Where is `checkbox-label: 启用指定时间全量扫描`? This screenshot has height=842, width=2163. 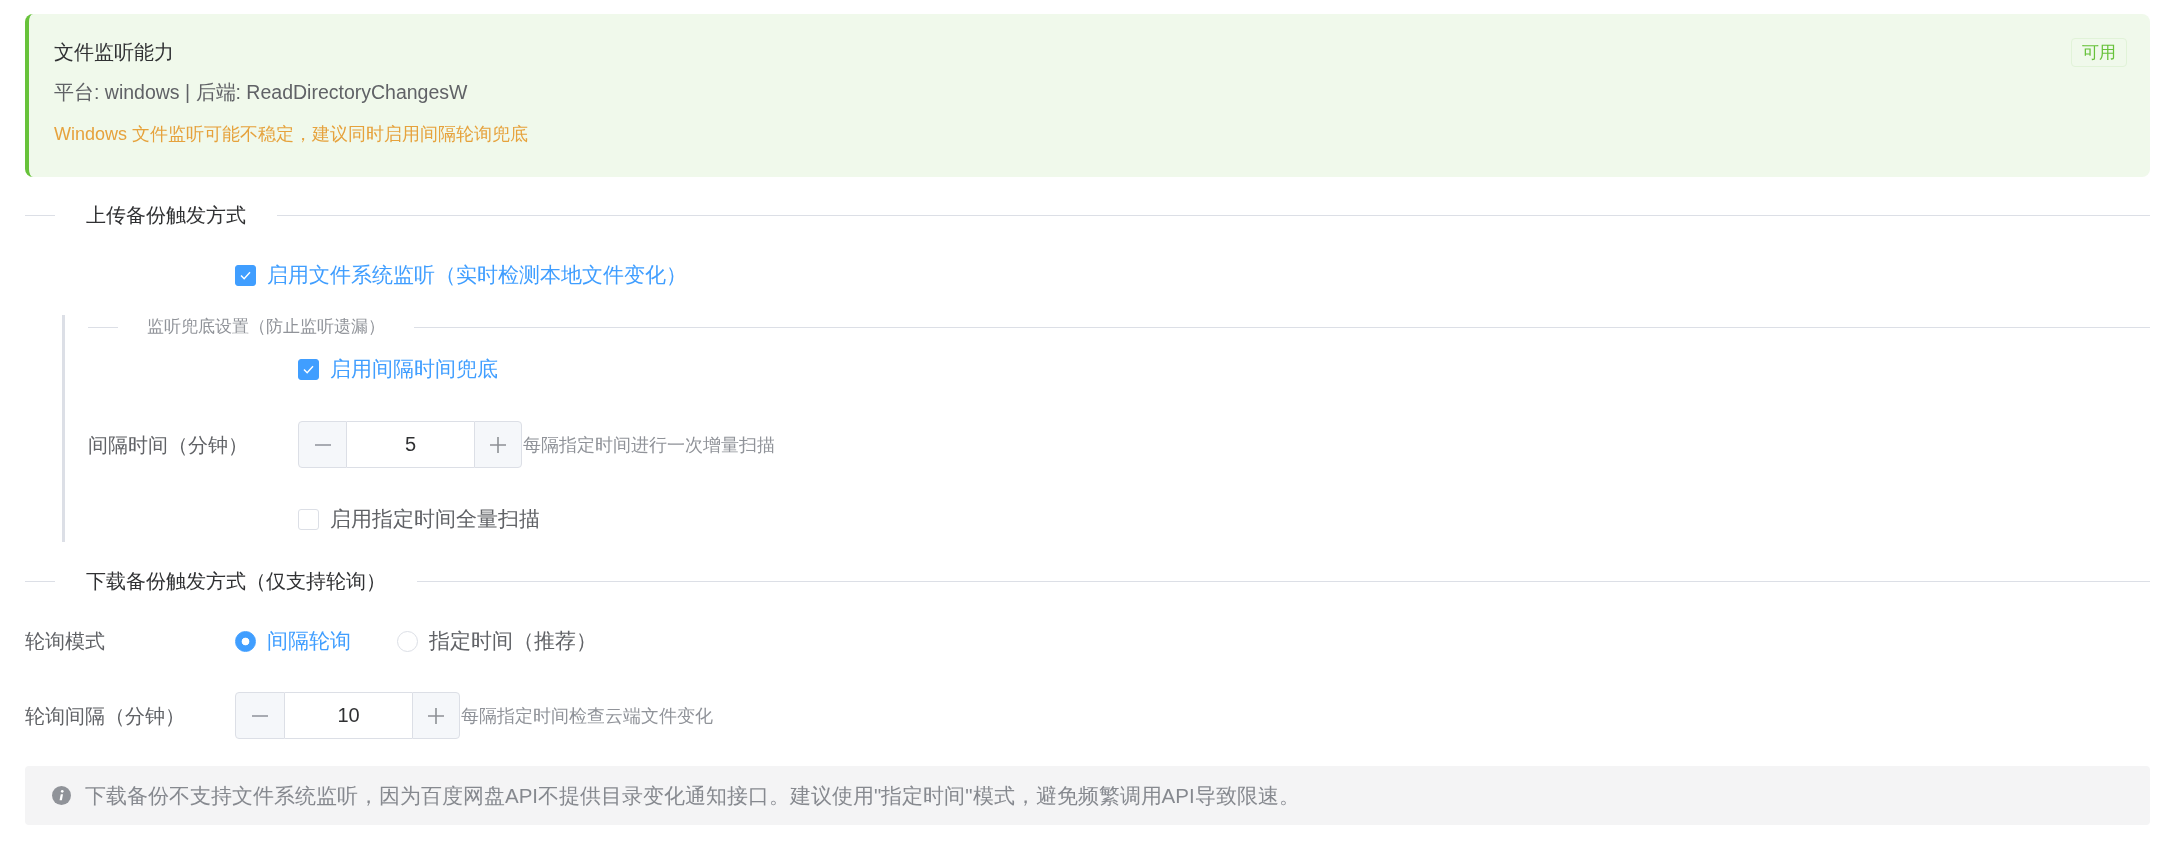
checkbox-label: 启用指定时间全量扫描 is located at coordinates (435, 519).